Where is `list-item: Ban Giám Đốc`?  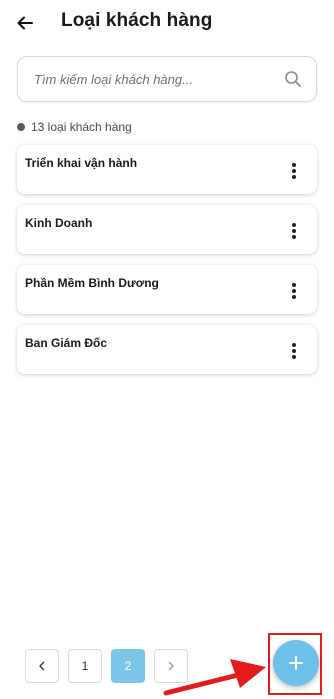
list-item: Ban Giám Đốc is located at coordinates (167, 349).